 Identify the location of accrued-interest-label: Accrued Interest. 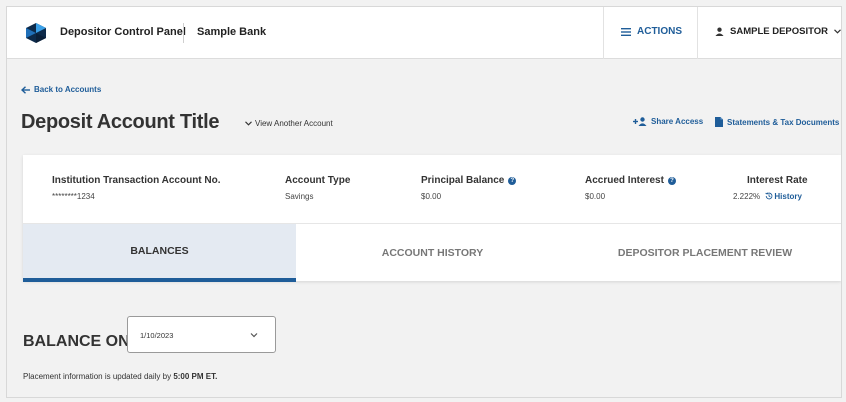
(624, 180).